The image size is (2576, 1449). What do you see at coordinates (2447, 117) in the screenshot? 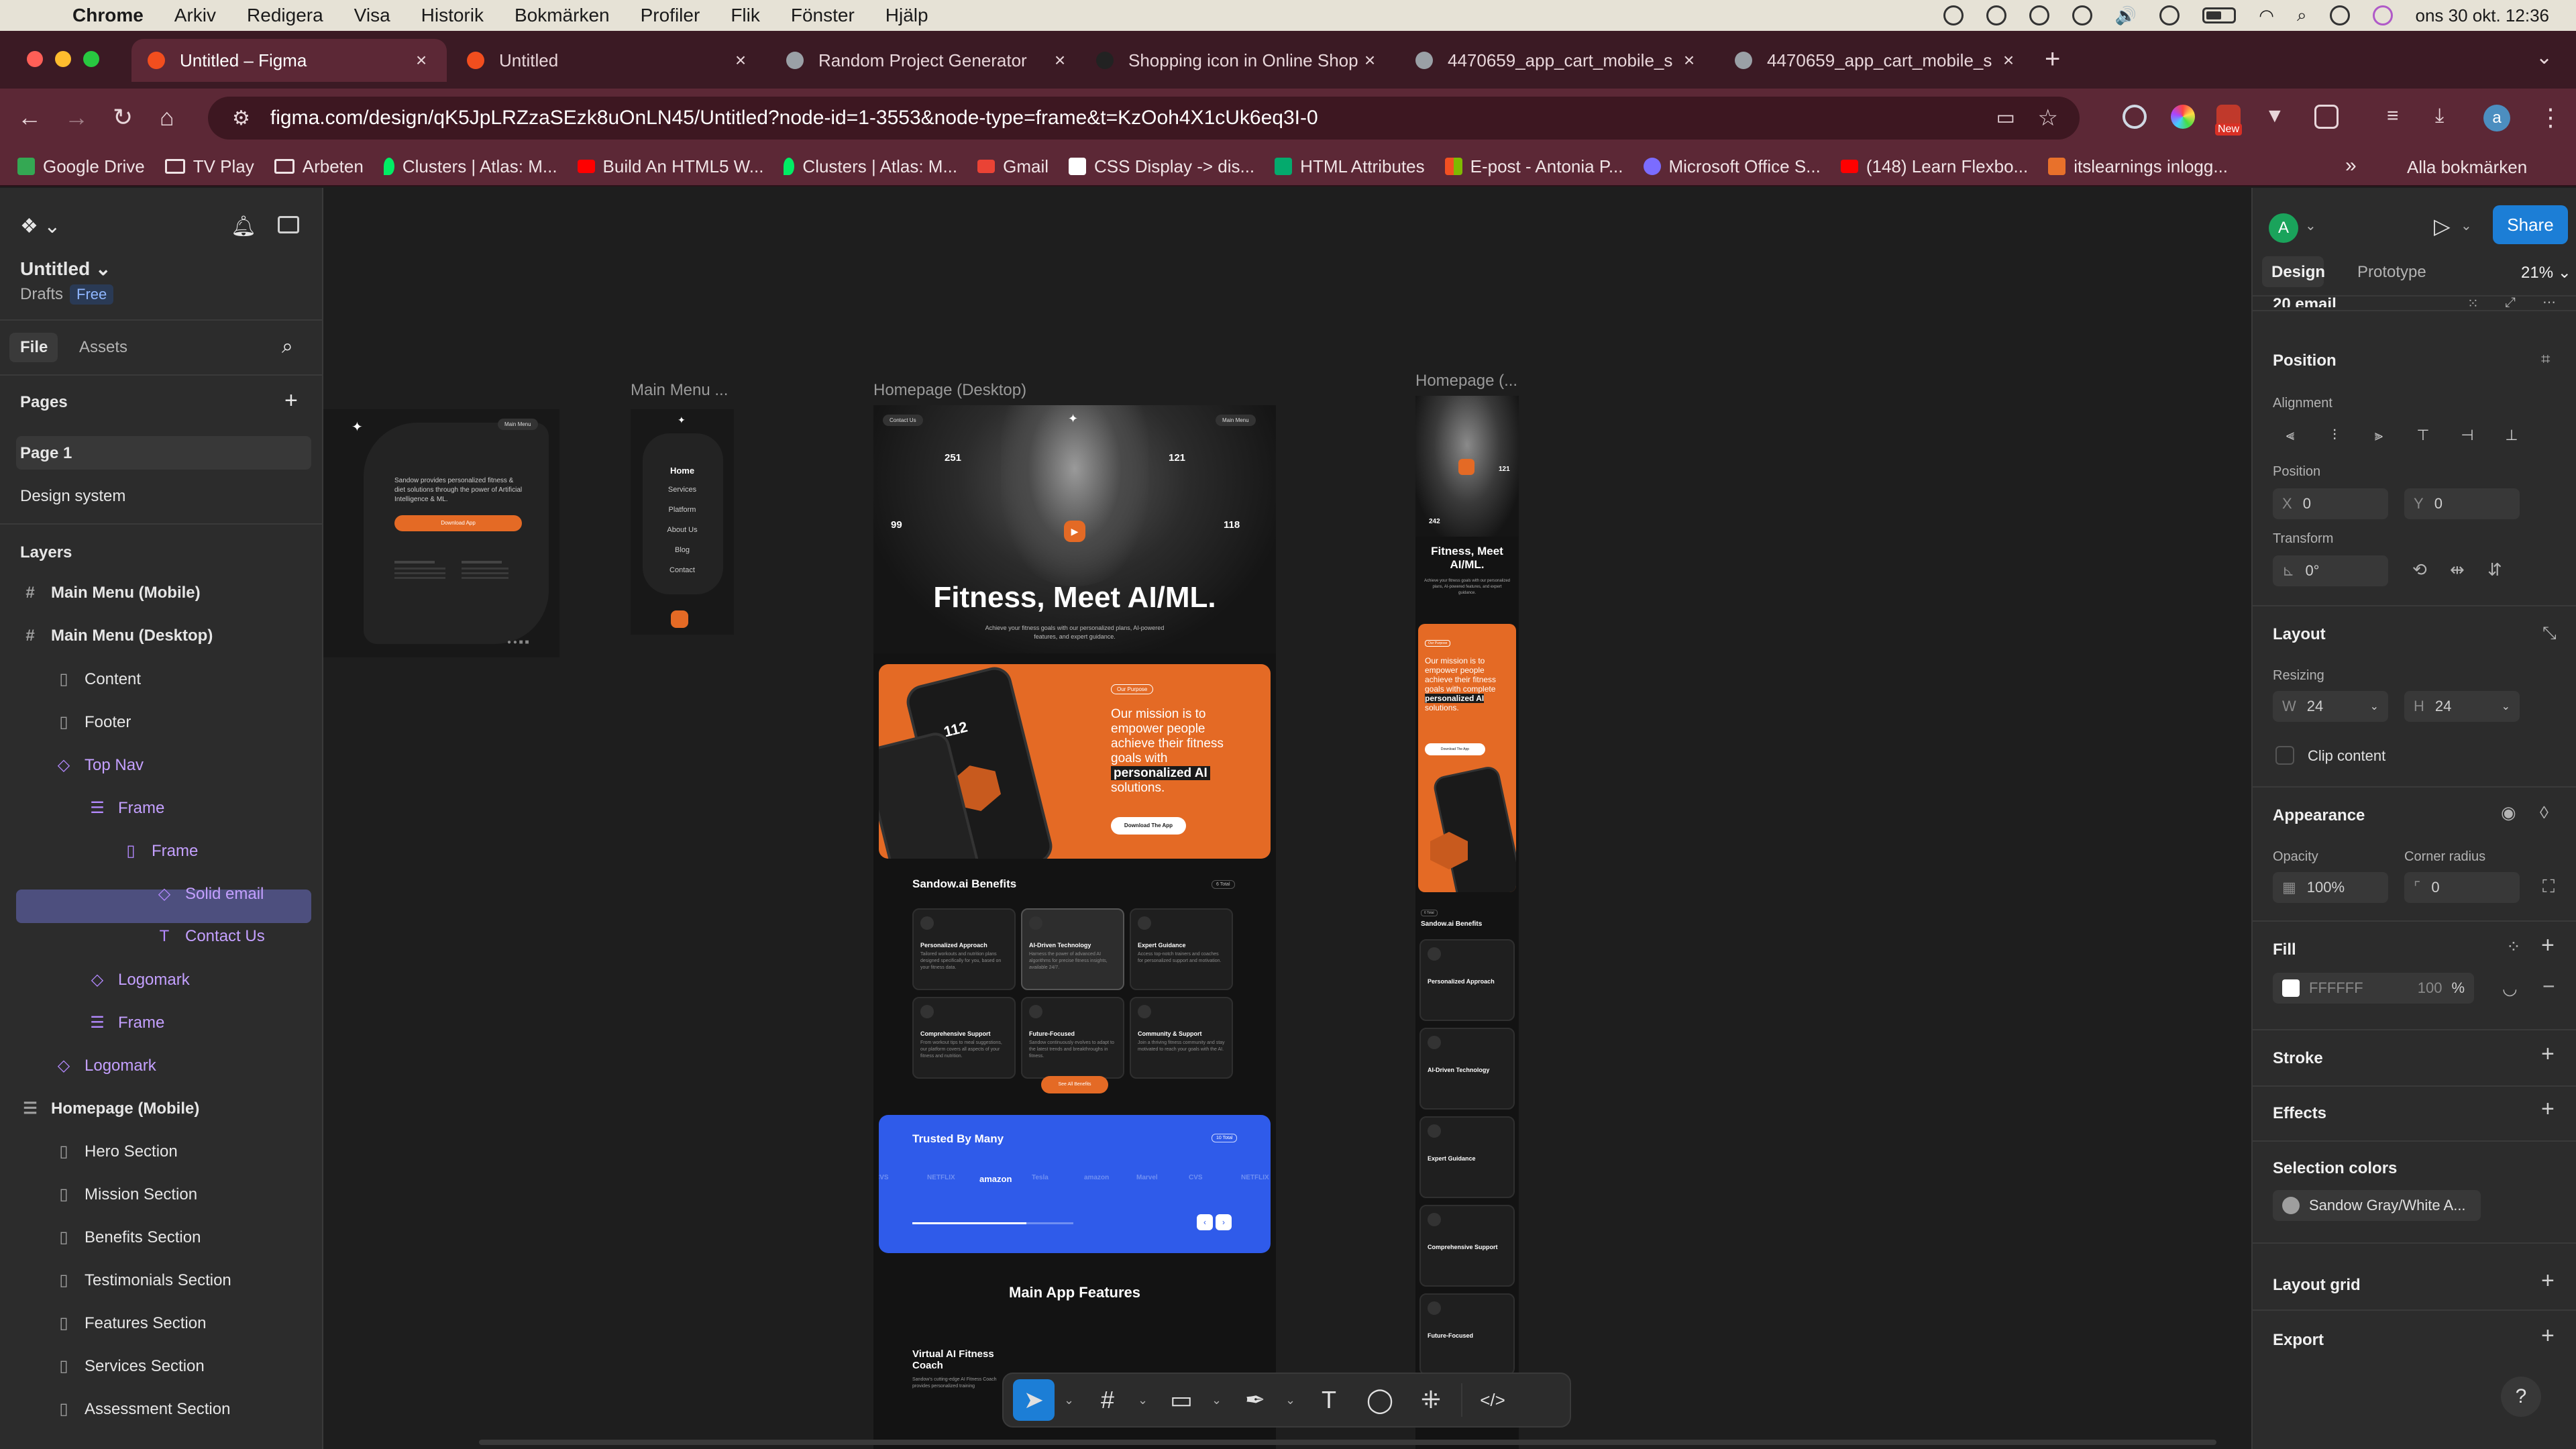
I see `download-icon: ⤓` at bounding box center [2447, 117].